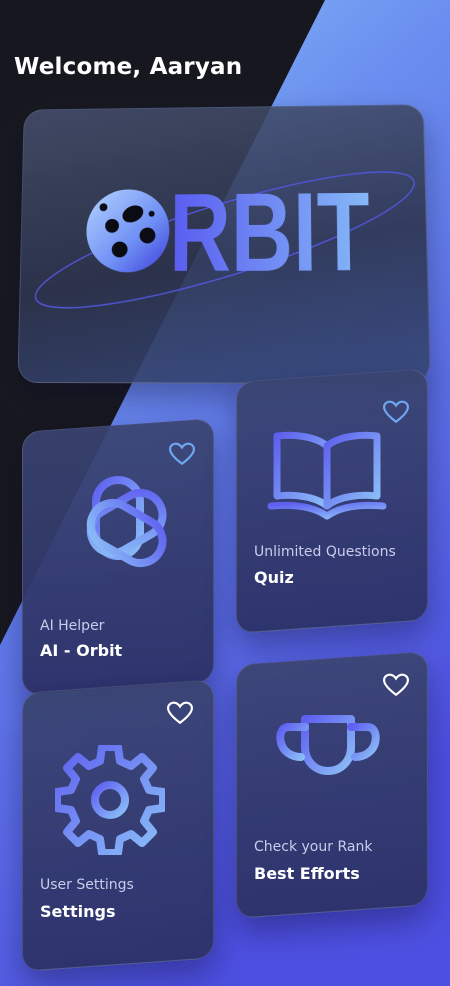  I want to click on card-title: Quiz, so click(274, 577).